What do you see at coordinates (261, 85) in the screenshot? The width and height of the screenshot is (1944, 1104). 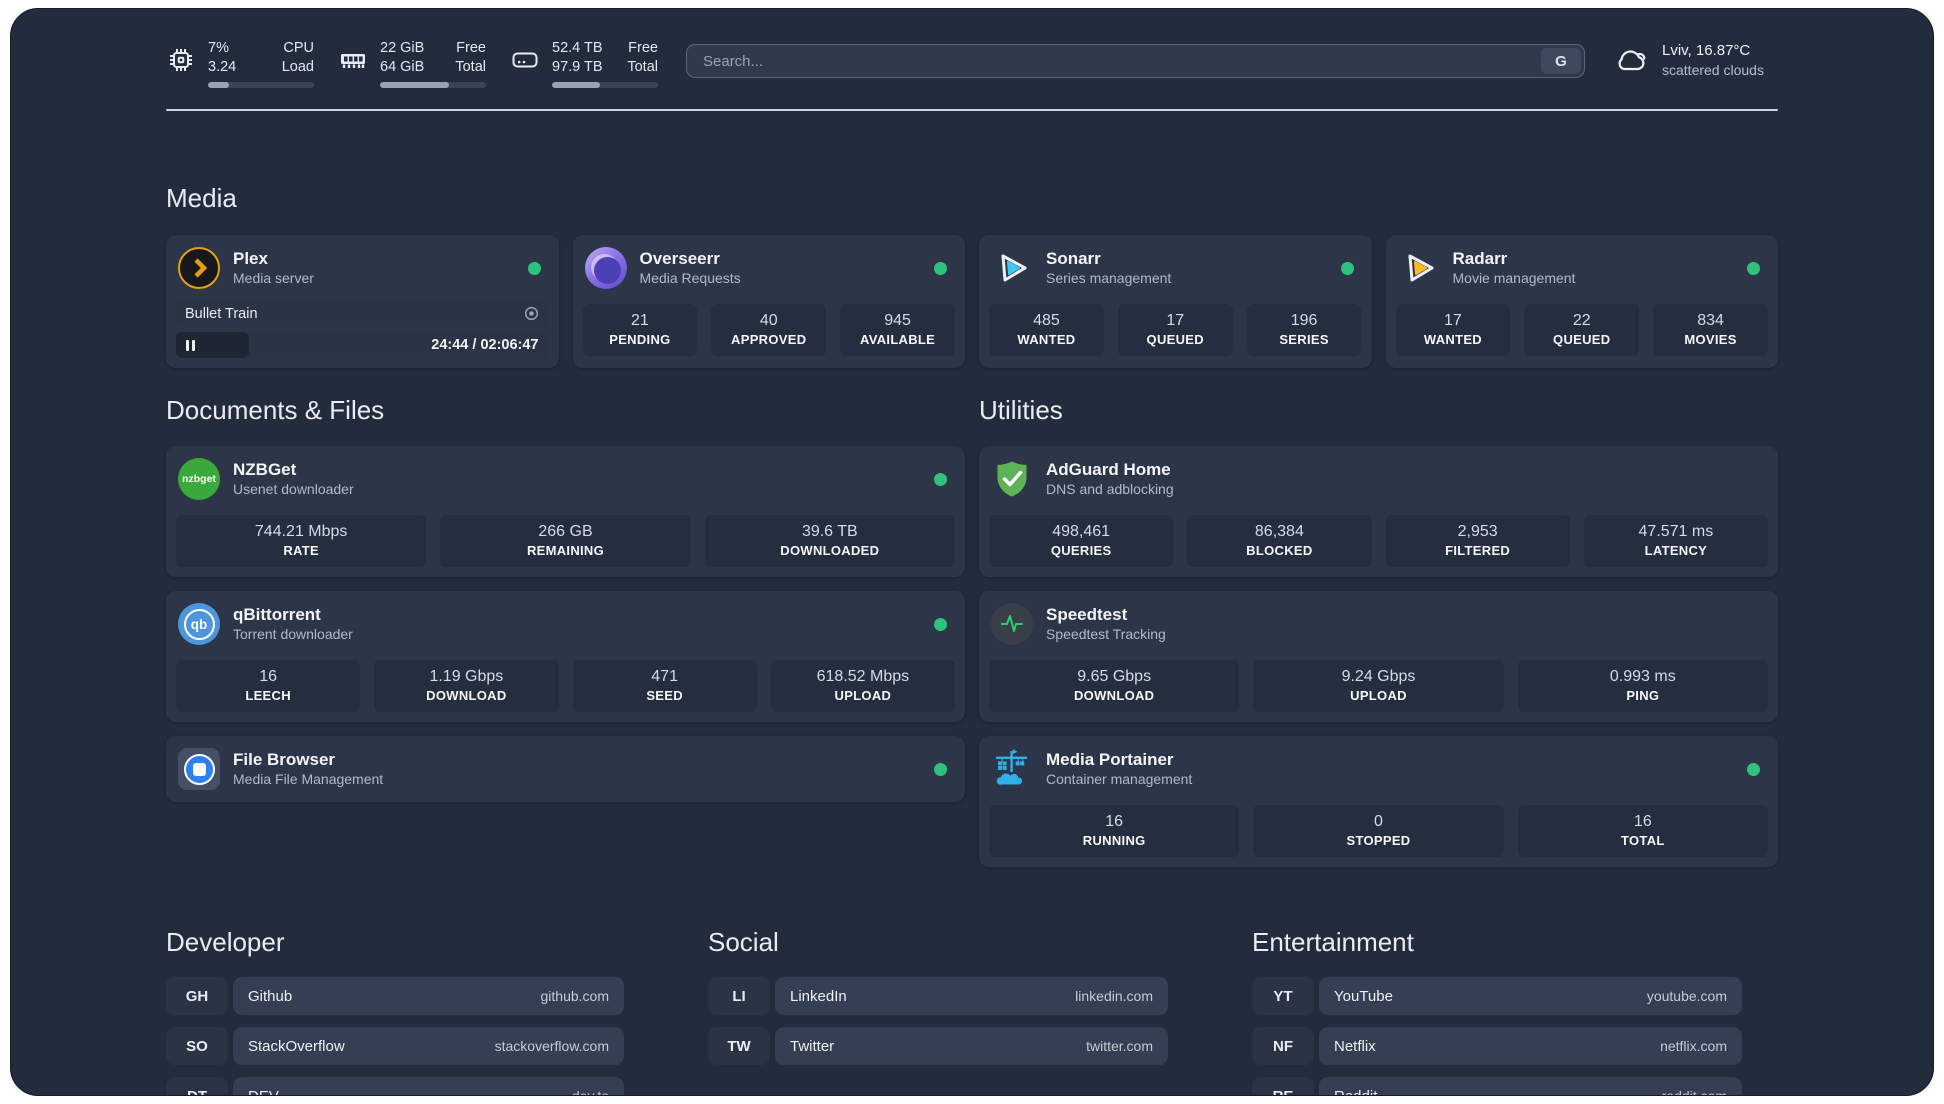 I see `cpu-progress-bar` at bounding box center [261, 85].